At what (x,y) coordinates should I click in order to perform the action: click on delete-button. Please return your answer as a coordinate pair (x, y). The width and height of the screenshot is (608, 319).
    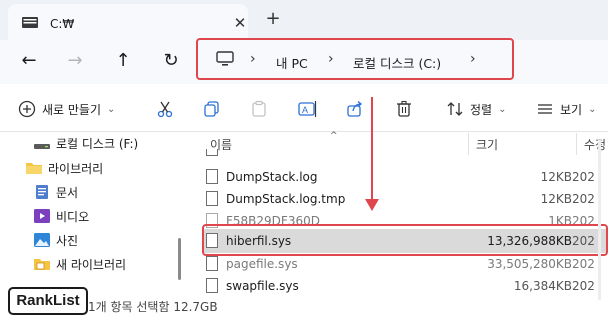
    Looking at the image, I should click on (404, 109).